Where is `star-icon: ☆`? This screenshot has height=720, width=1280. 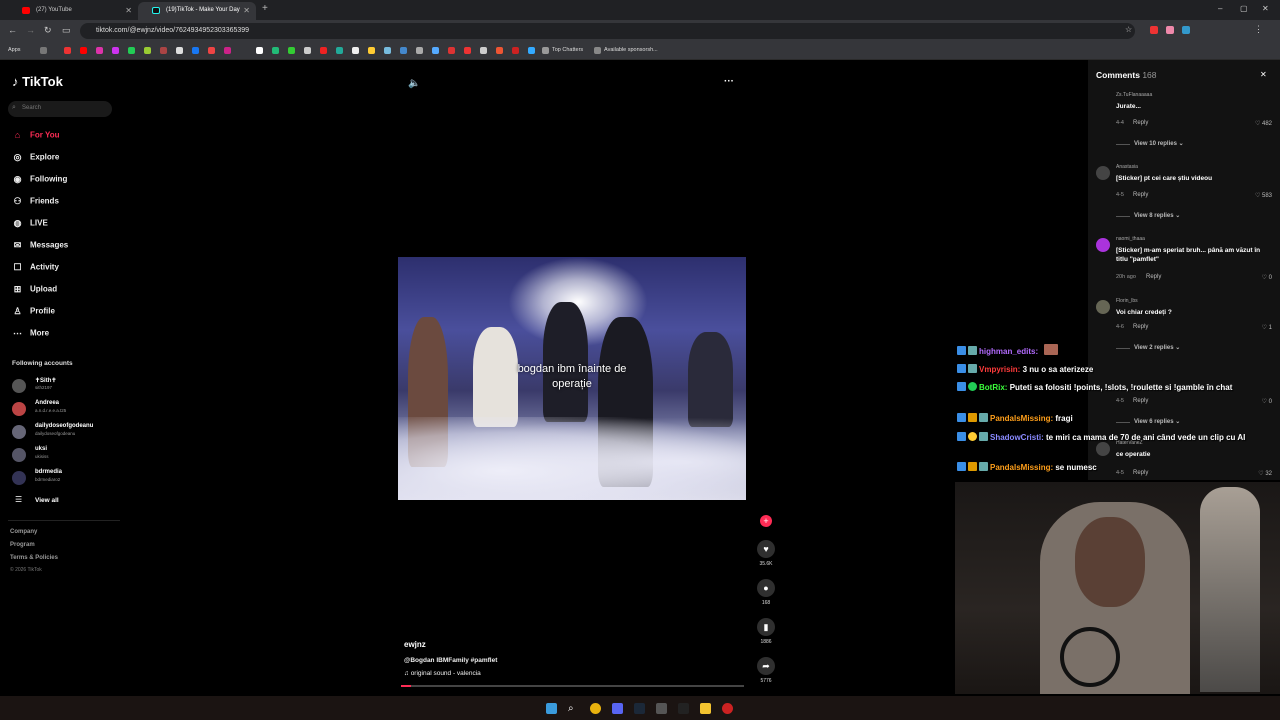
star-icon: ☆ is located at coordinates (1128, 29).